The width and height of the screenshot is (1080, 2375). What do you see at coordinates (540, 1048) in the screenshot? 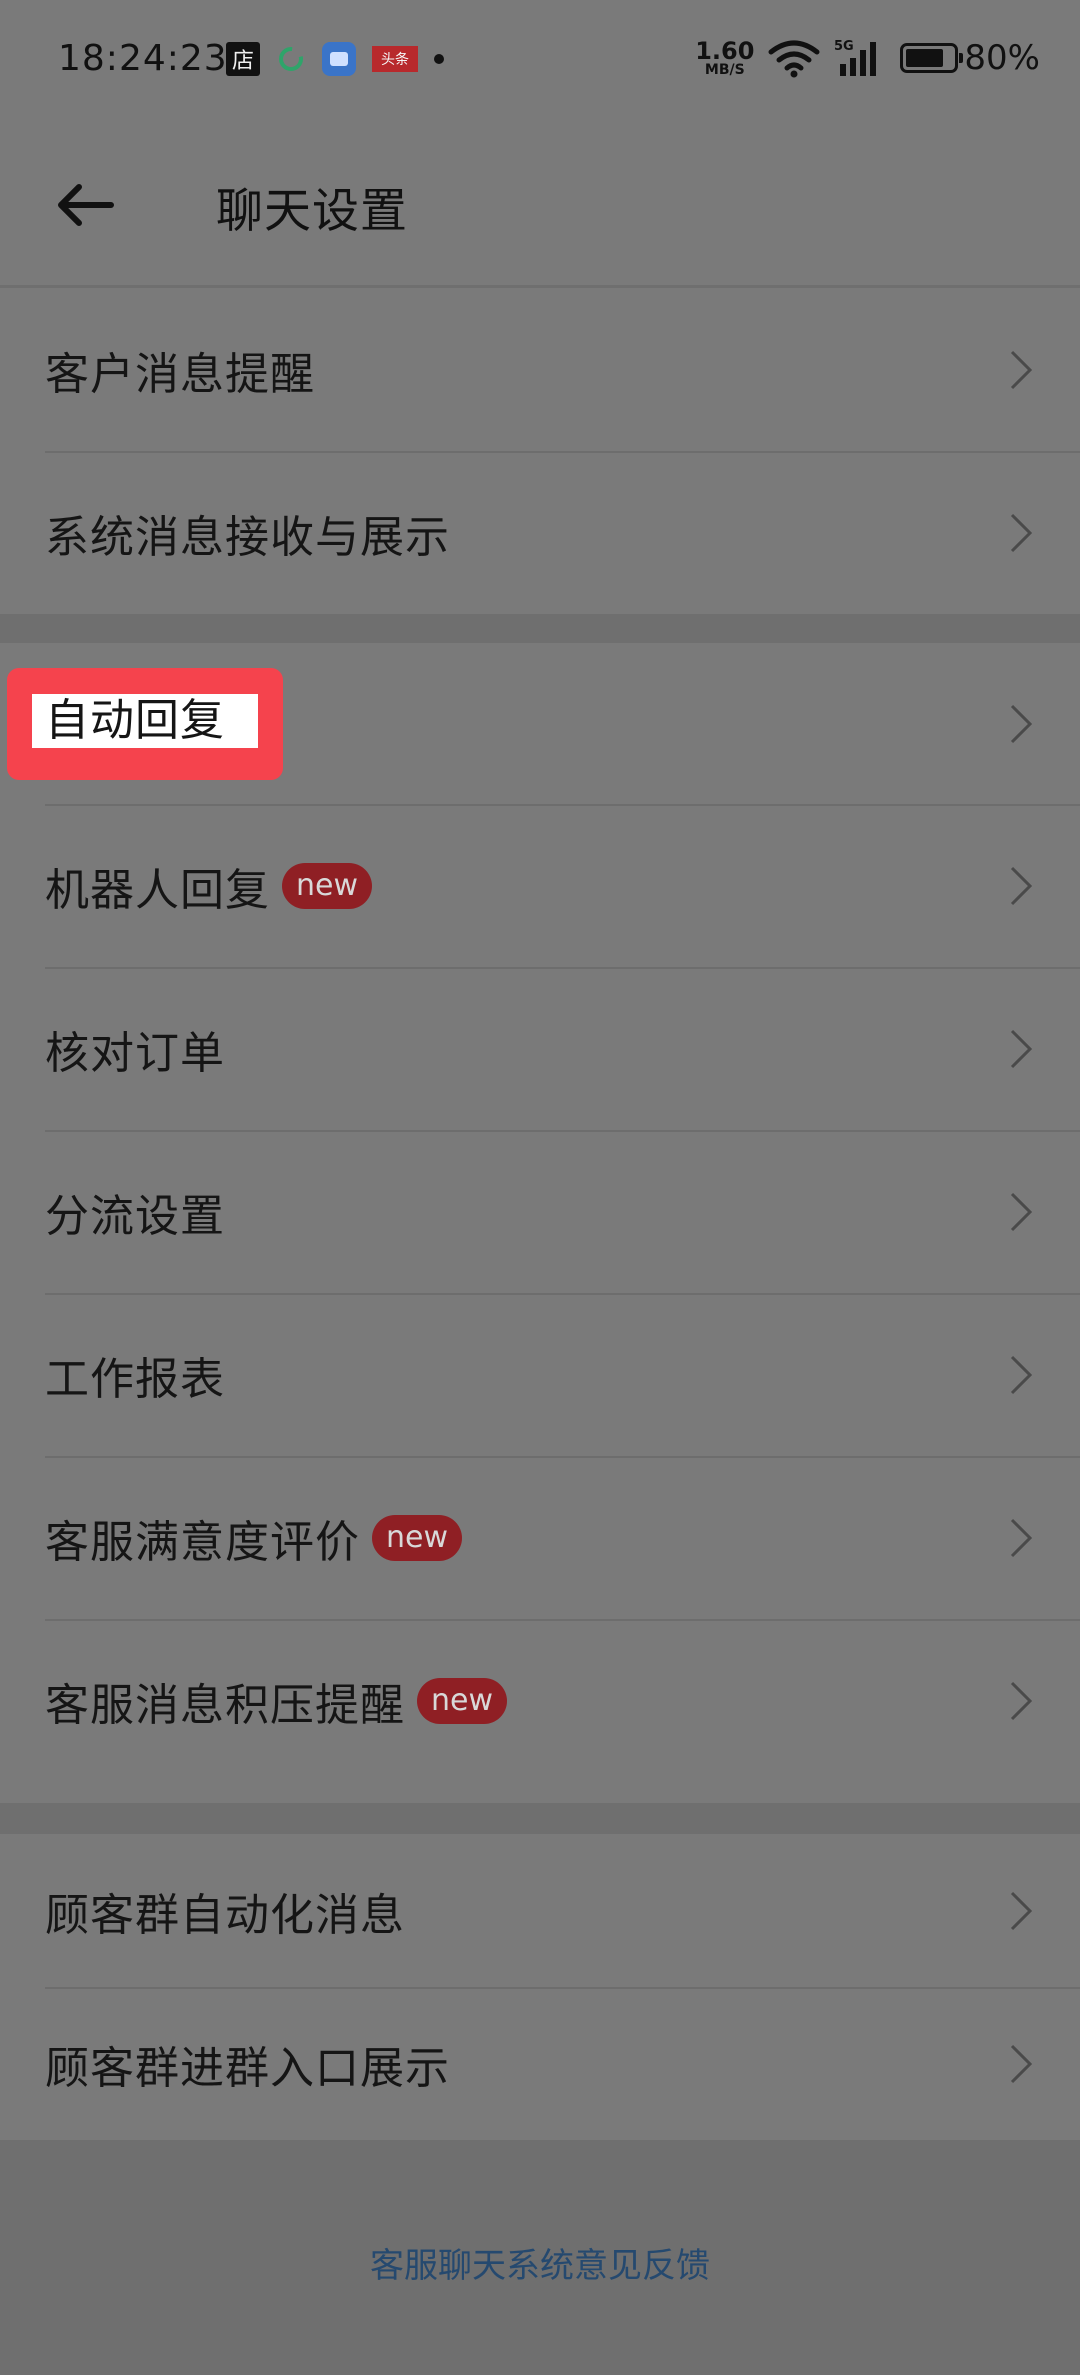
I see `settings-item-verify-order: 核对订单` at bounding box center [540, 1048].